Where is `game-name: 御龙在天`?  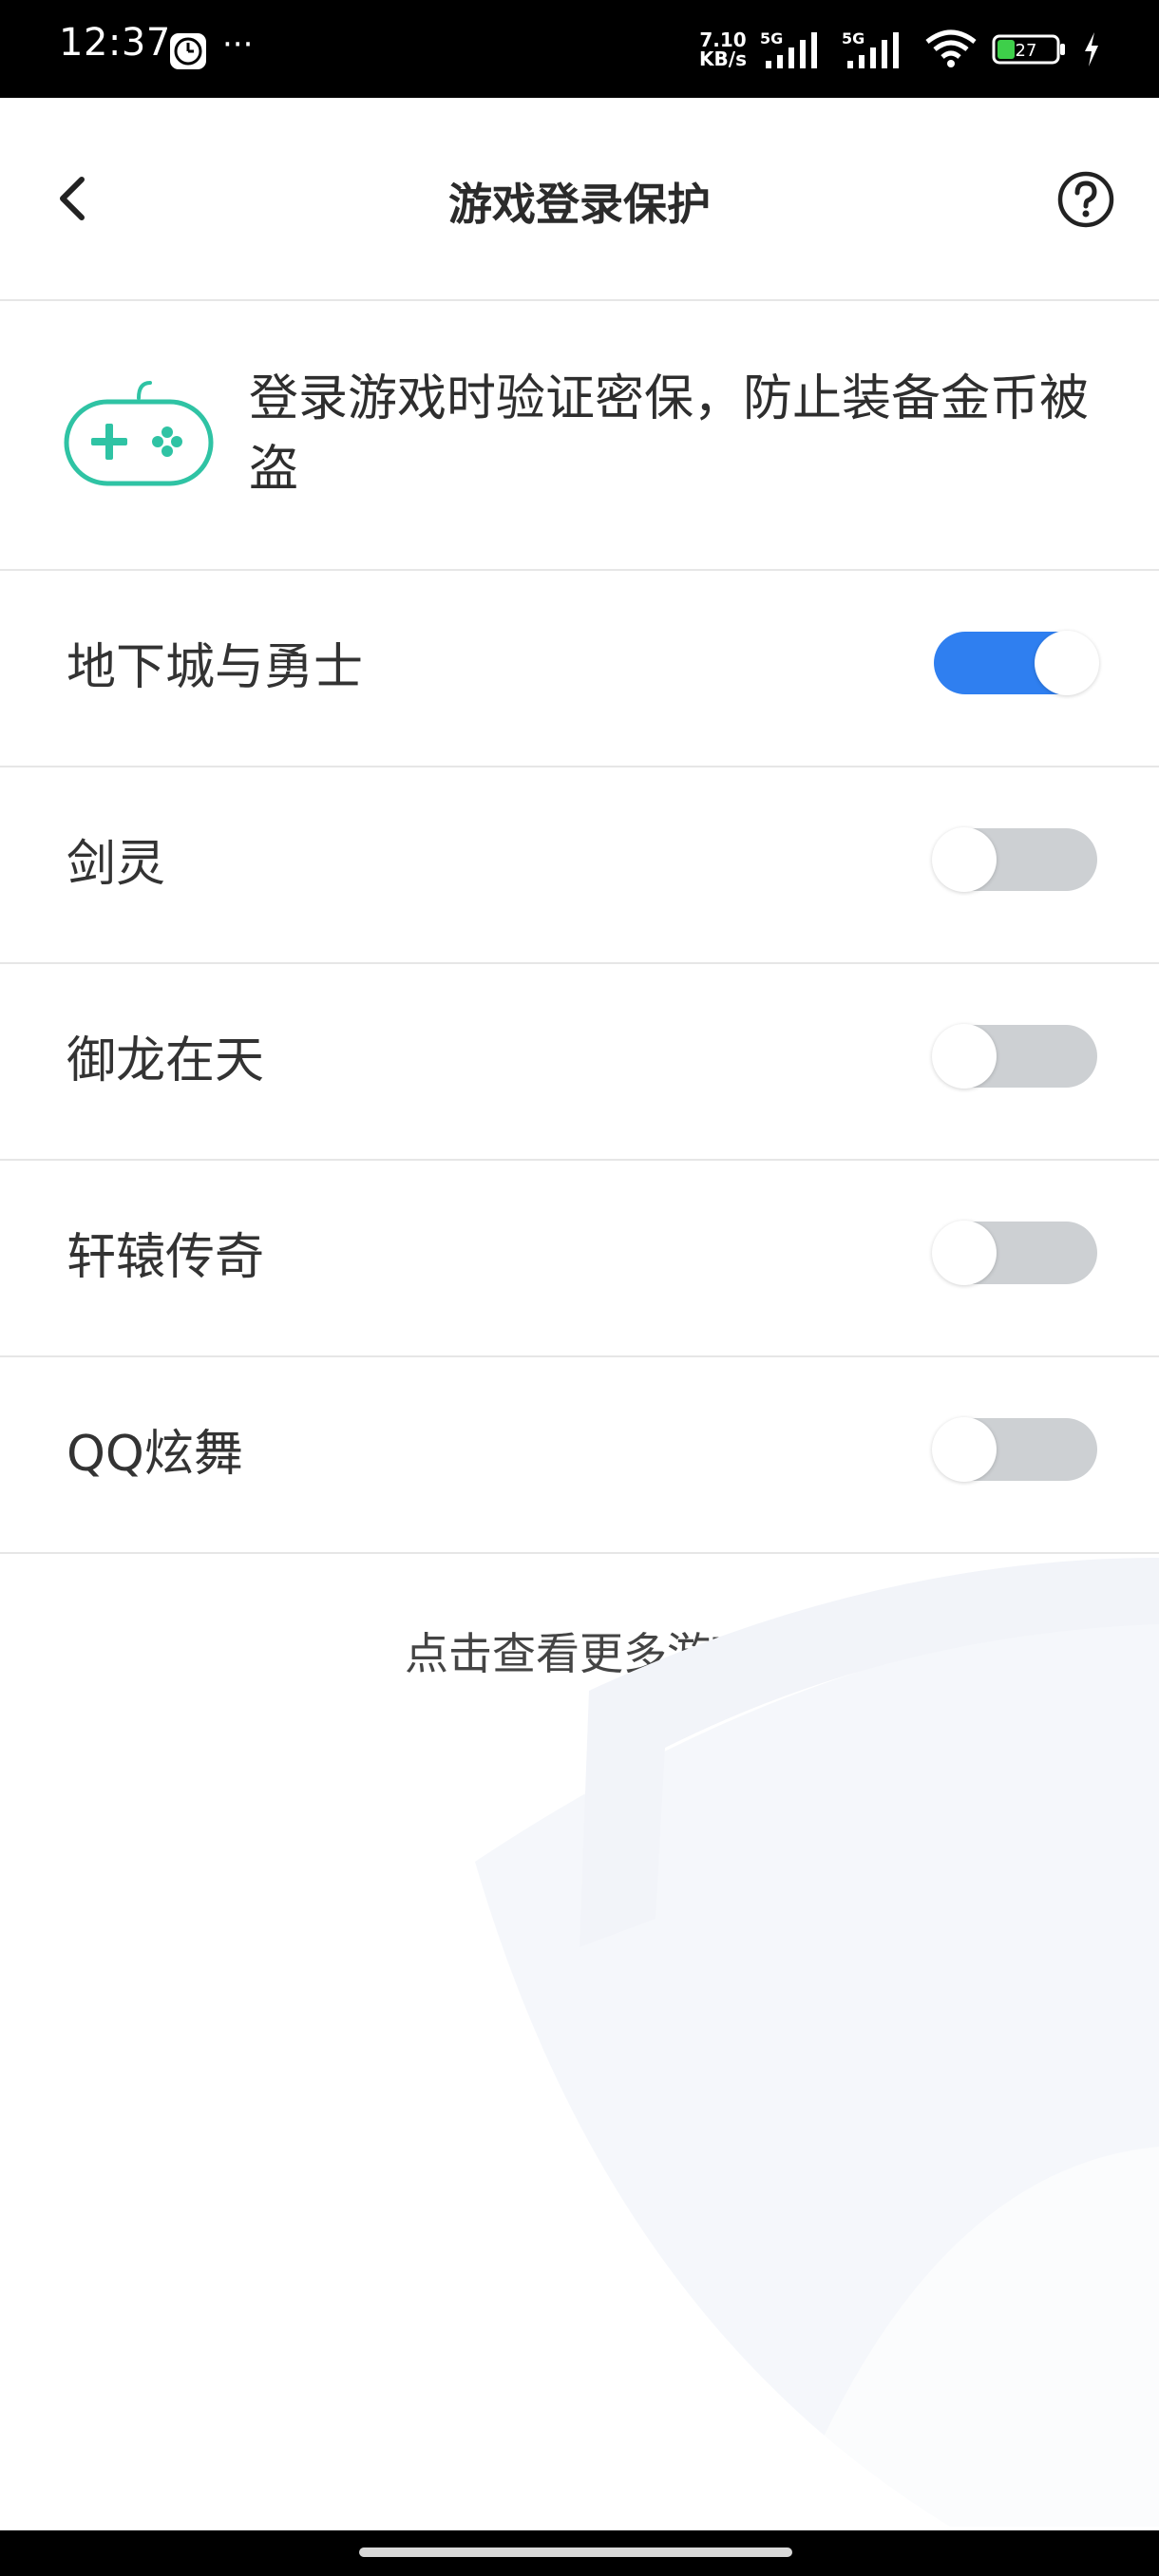
game-name: 御龙在天 is located at coordinates (165, 1060).